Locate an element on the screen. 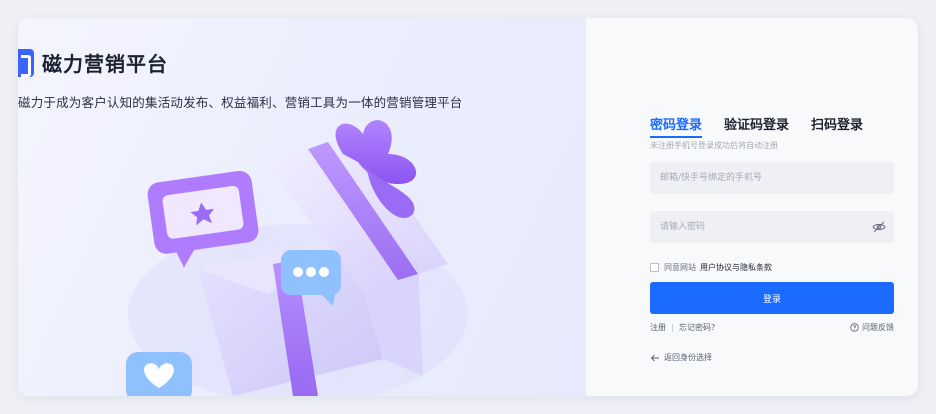  back-to-role-select: 返回身份选择 is located at coordinates (681, 357).